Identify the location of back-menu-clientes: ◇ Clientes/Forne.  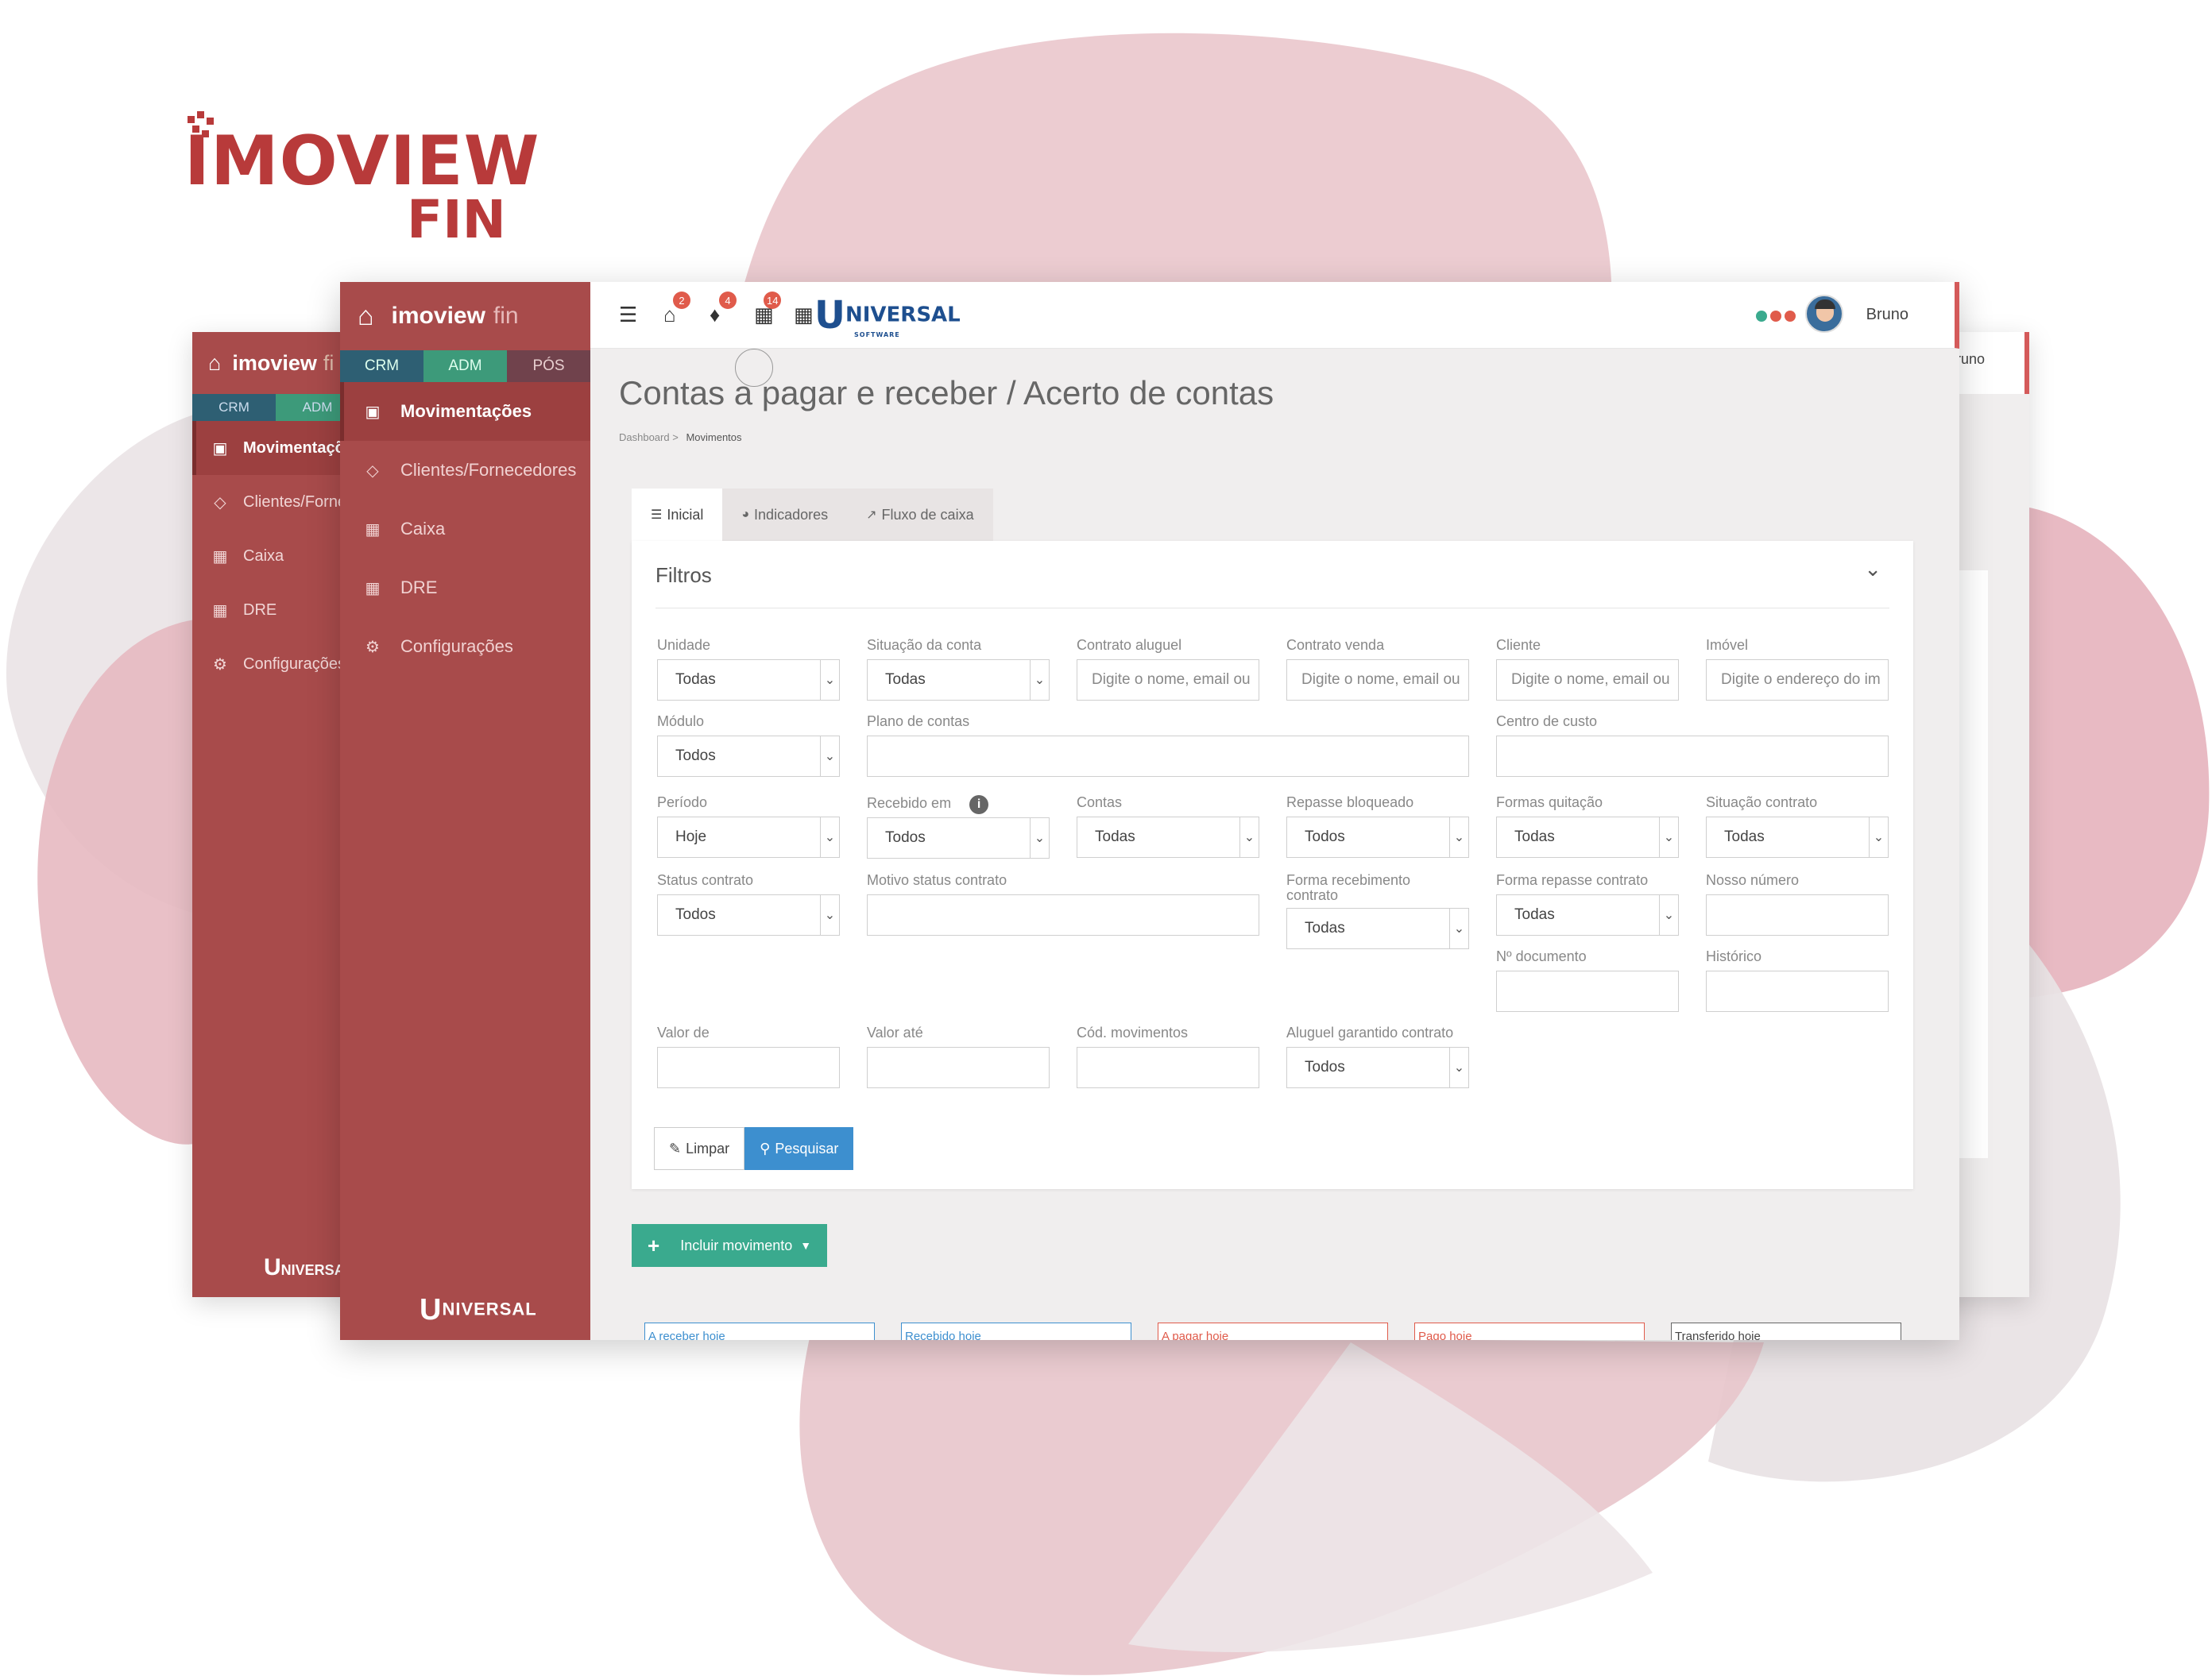
(275, 502).